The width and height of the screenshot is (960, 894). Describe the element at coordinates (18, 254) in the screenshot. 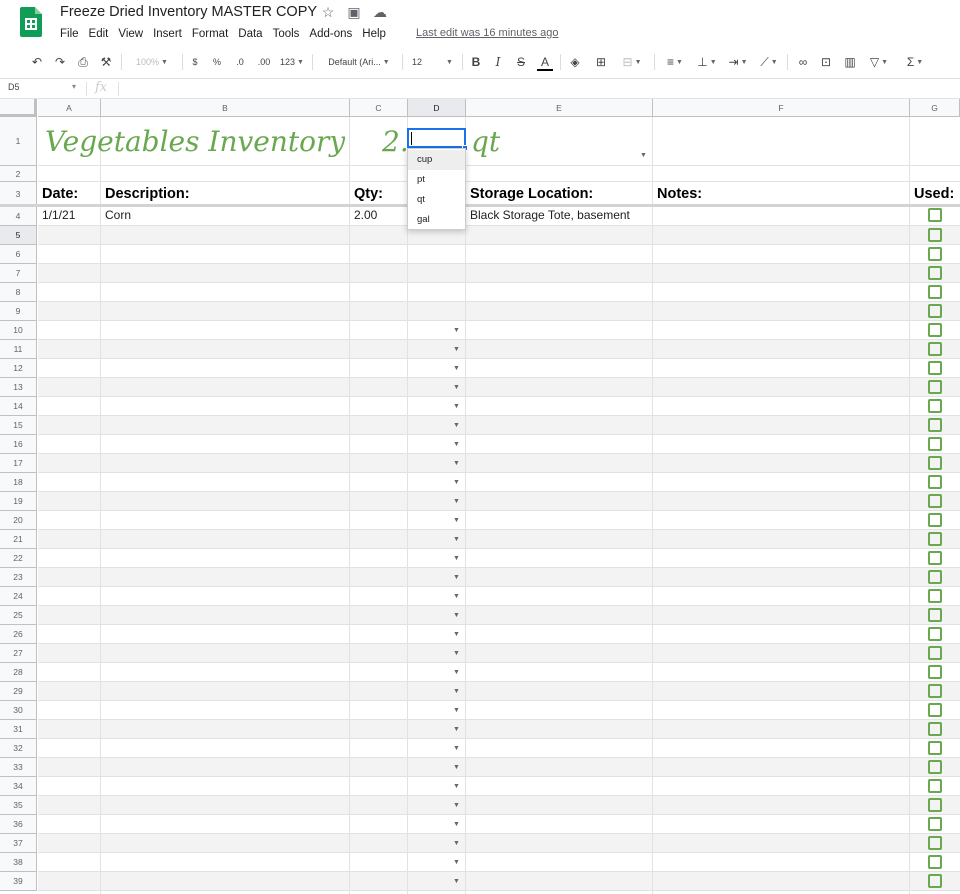

I see `row-header-6: 6` at that location.